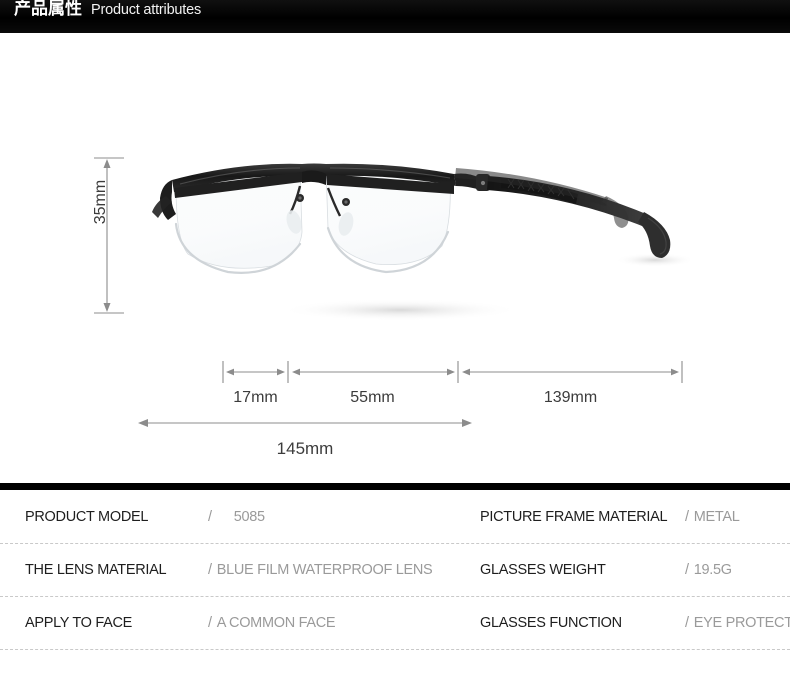  Describe the element at coordinates (255, 397) in the screenshot. I see `dimension-bridge-label: 17mm` at that location.